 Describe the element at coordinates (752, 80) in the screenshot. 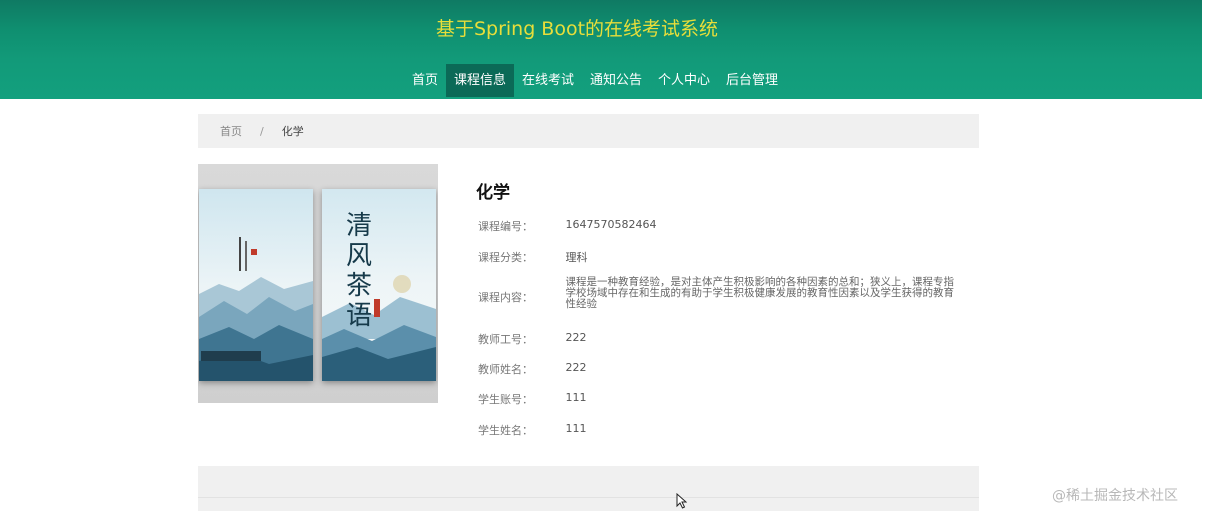

I see `nav-item-admin: 后台管理` at that location.